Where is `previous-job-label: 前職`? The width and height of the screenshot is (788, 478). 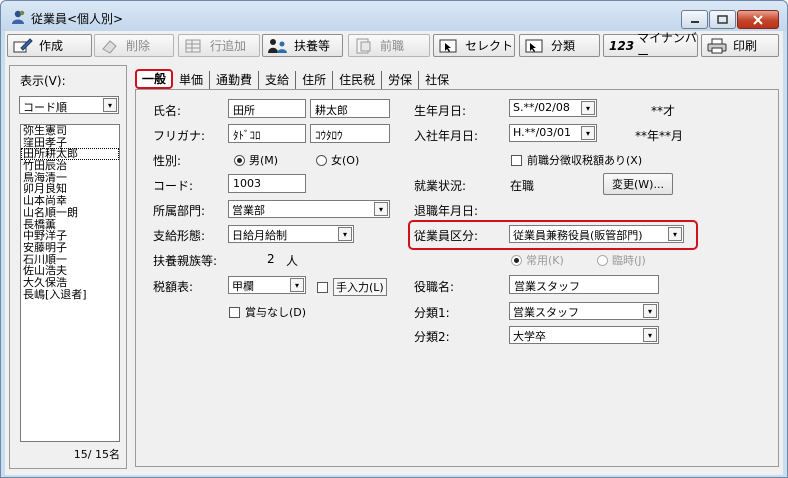
previous-job-label: 前職 is located at coordinates (392, 46).